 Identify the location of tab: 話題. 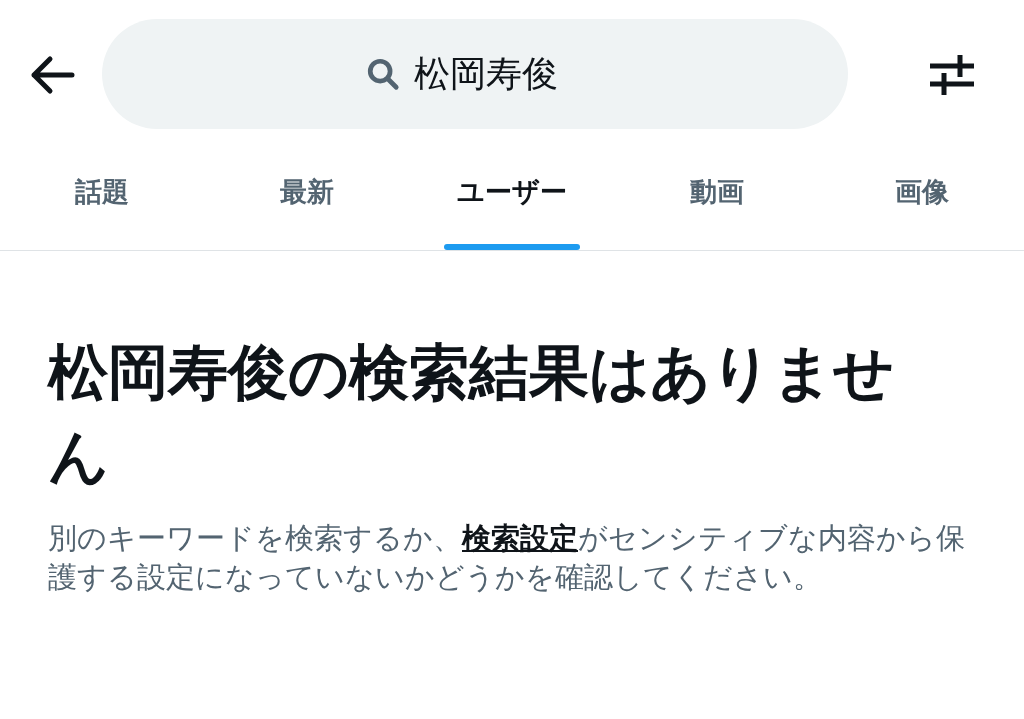
(102, 200).